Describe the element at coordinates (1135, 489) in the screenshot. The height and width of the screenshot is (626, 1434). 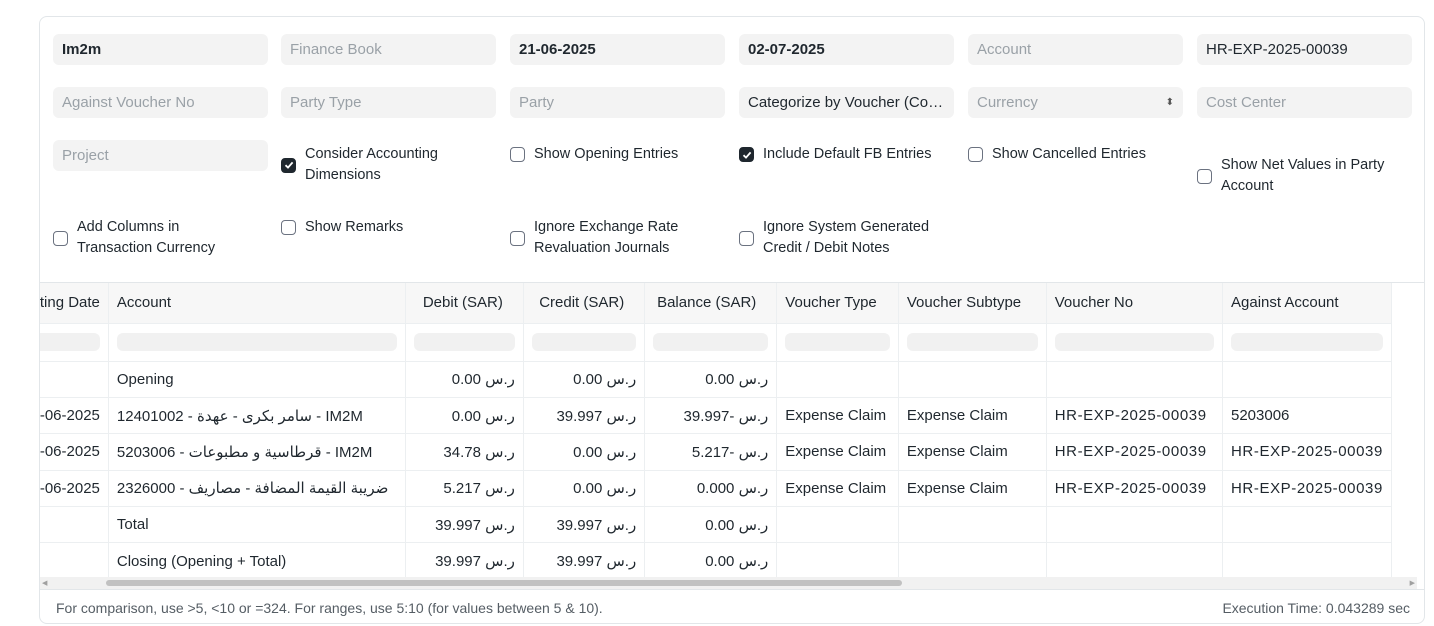
I see `cell-voucher-no: HR-EXP-2025-00039` at that location.